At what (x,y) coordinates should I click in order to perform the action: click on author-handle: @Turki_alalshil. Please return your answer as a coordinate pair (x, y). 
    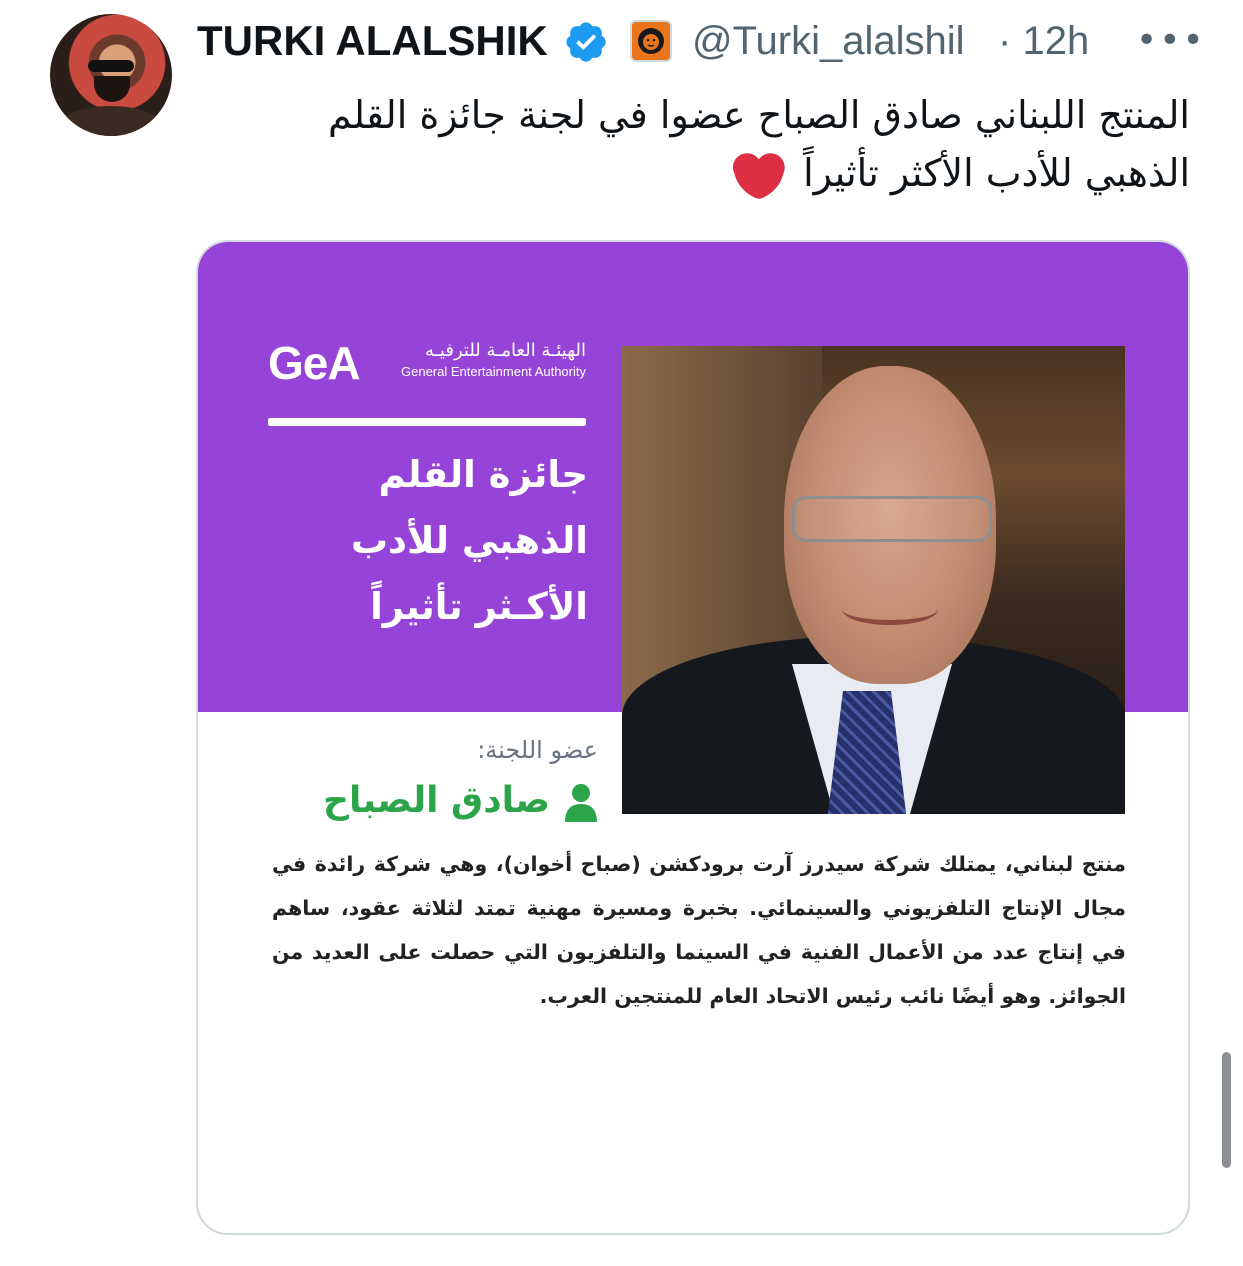
    Looking at the image, I should click on (845, 41).